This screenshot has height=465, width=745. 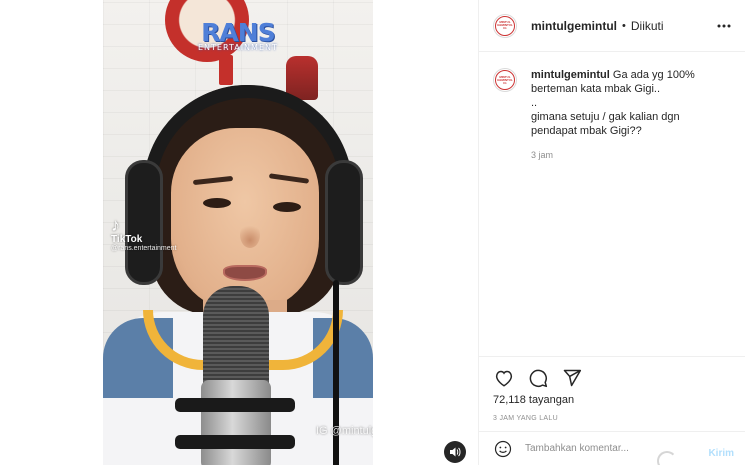 I want to click on caption-text-line: Ga ada yg 100%, so click(x=653, y=75).